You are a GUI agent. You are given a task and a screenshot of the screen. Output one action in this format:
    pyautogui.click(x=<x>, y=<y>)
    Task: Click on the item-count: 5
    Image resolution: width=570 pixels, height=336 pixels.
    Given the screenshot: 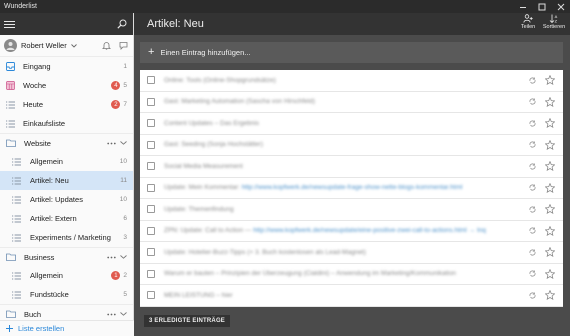 What is the action you would take?
    pyautogui.click(x=125, y=294)
    